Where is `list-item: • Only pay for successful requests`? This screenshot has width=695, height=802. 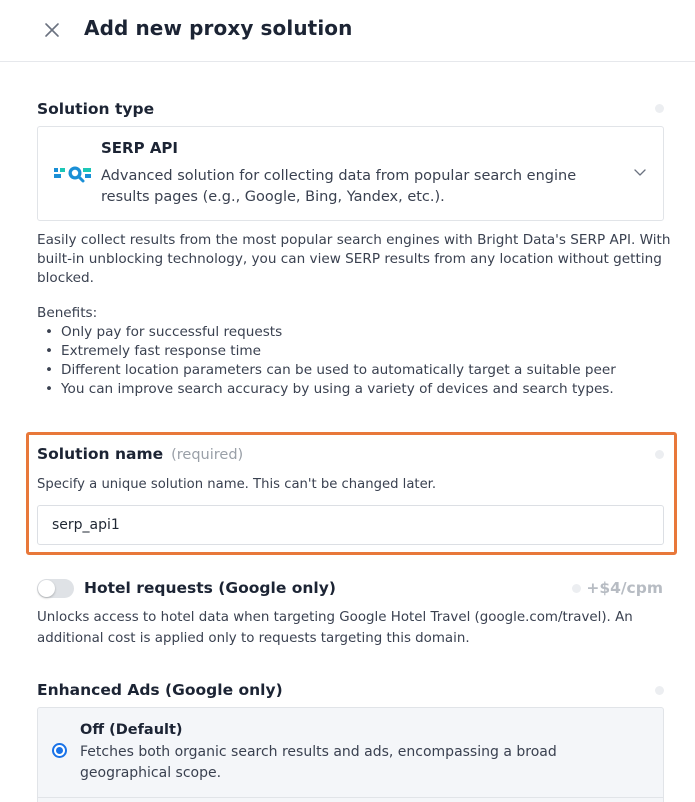 list-item: • Only pay for successful requests is located at coordinates (163, 332).